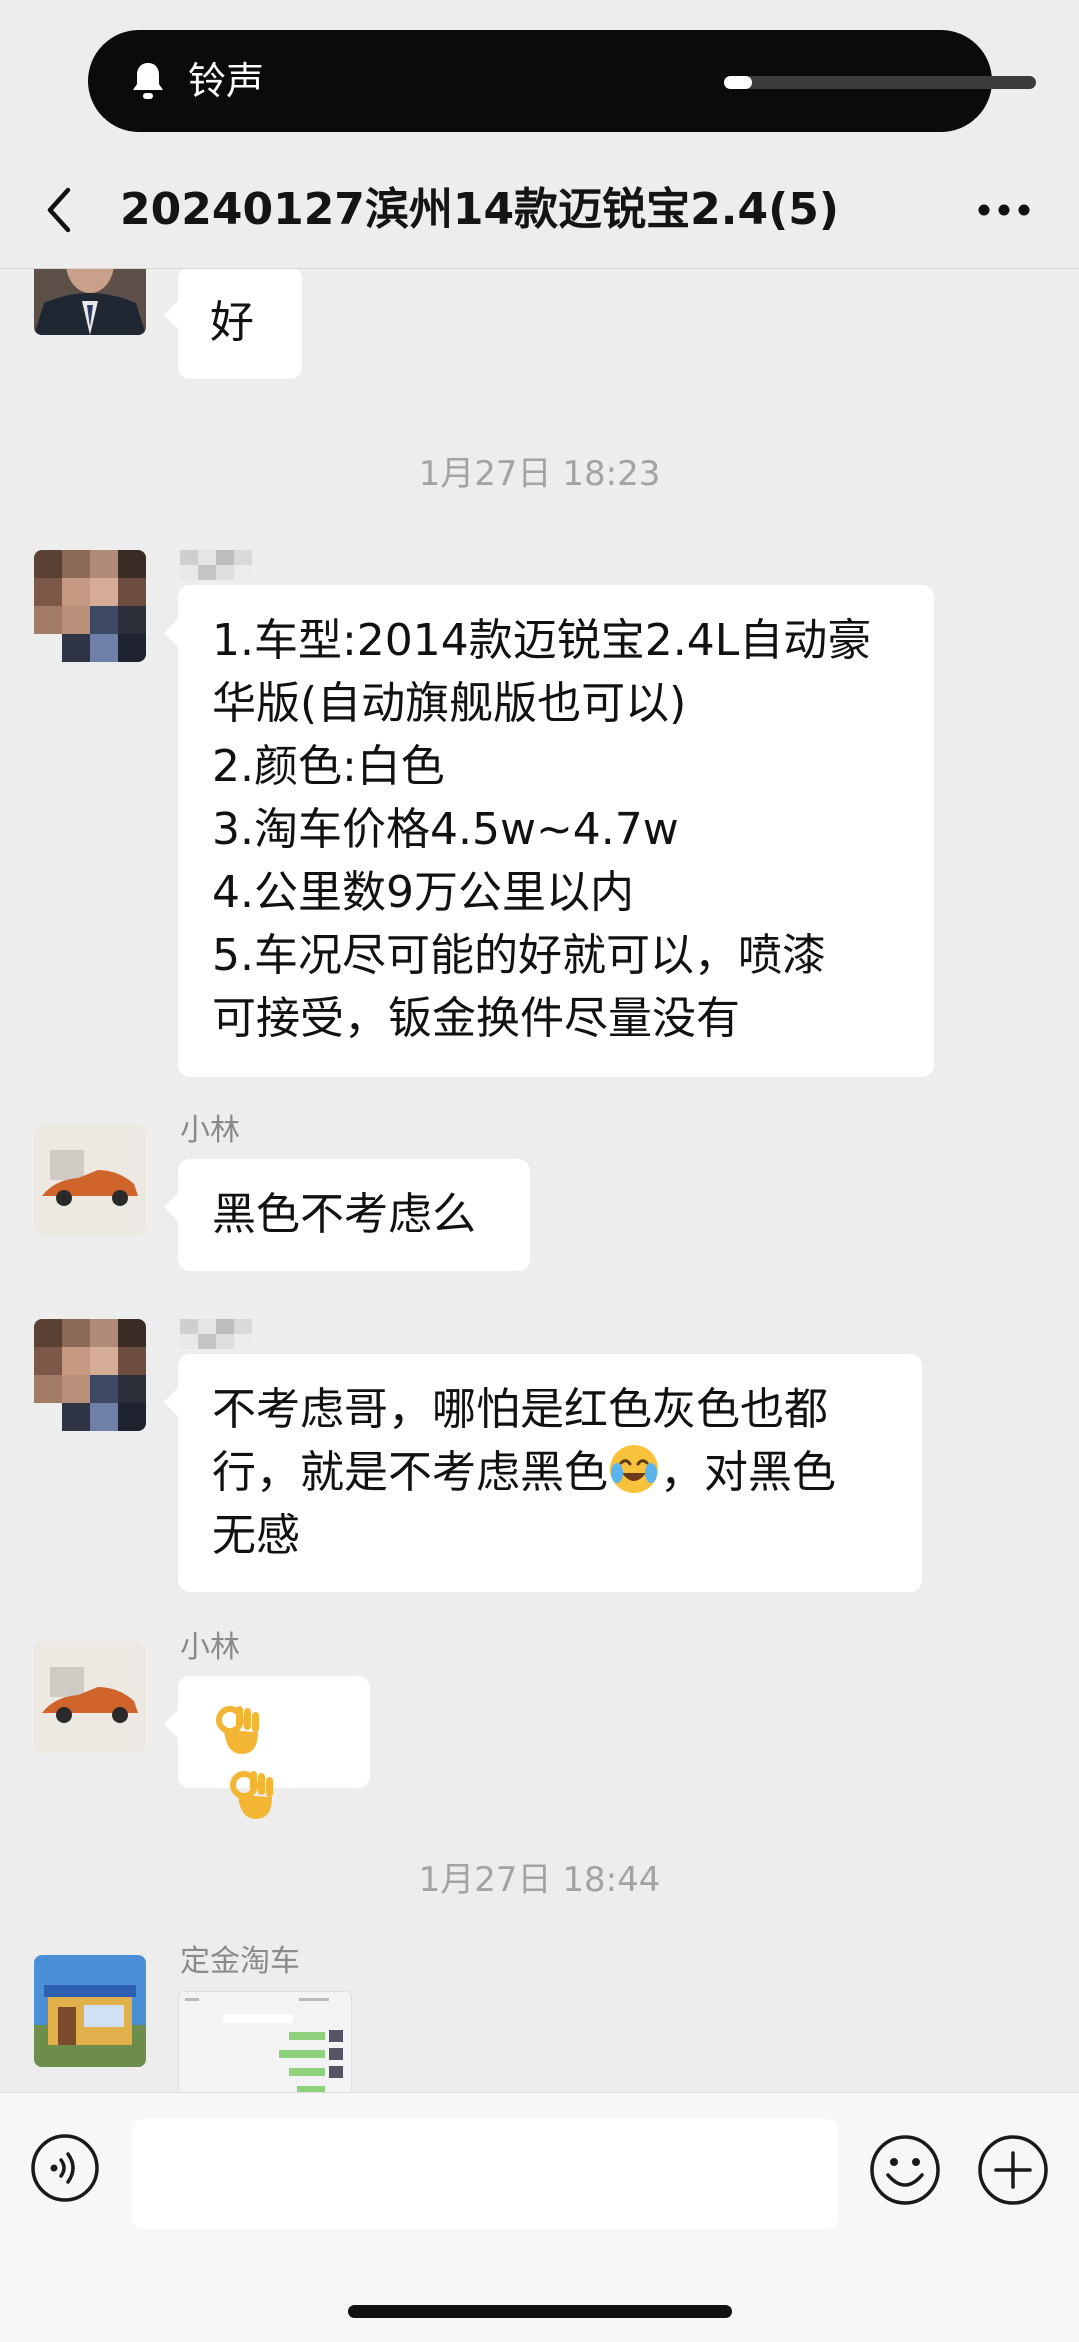 This screenshot has width=1079, height=2342. I want to click on ringer-notification: 铃声, so click(562, 81).